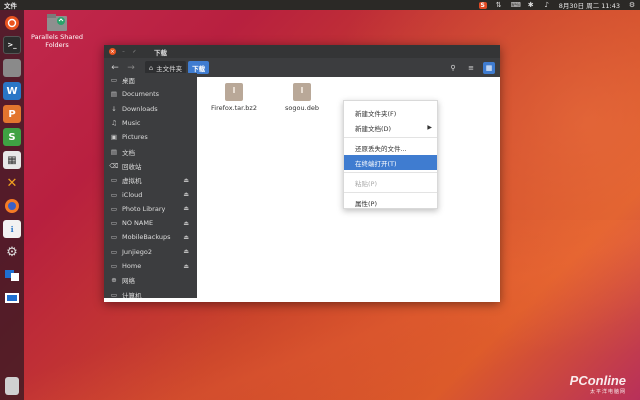 This screenshot has height=400, width=640. Describe the element at coordinates (12, 23) in the screenshot. I see `dash-icon` at that location.